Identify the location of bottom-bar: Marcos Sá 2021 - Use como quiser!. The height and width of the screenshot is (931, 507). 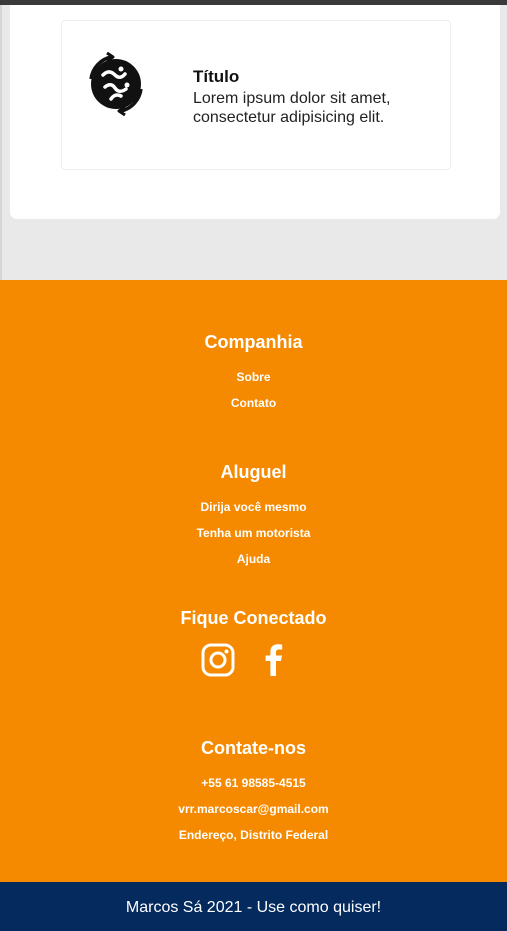
(253, 906).